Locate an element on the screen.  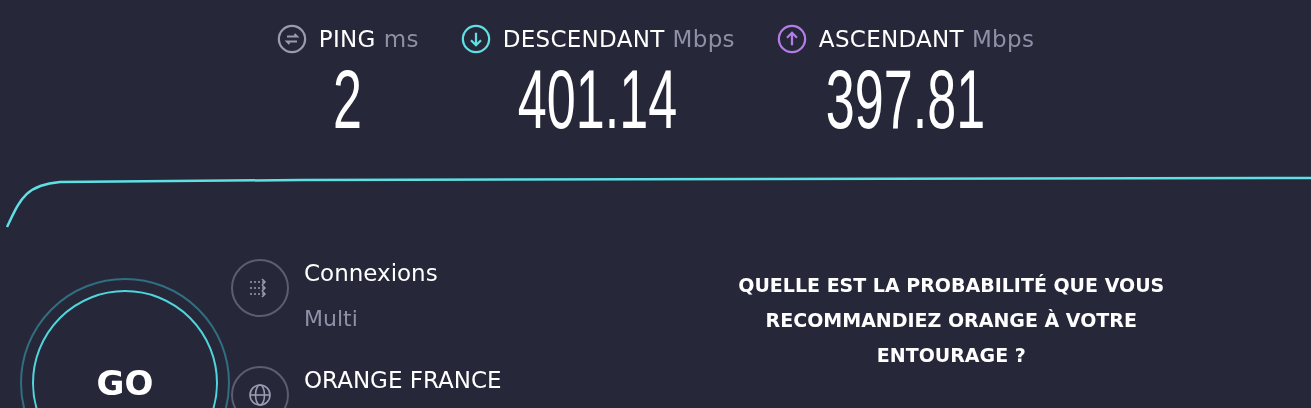
metric-label: ASCENDANT is located at coordinates (891, 39).